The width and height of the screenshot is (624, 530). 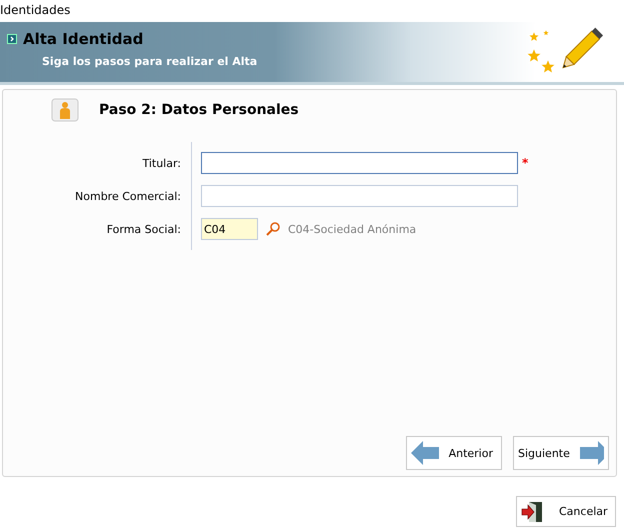 What do you see at coordinates (592, 453) in the screenshot?
I see `right-arrow-icon` at bounding box center [592, 453].